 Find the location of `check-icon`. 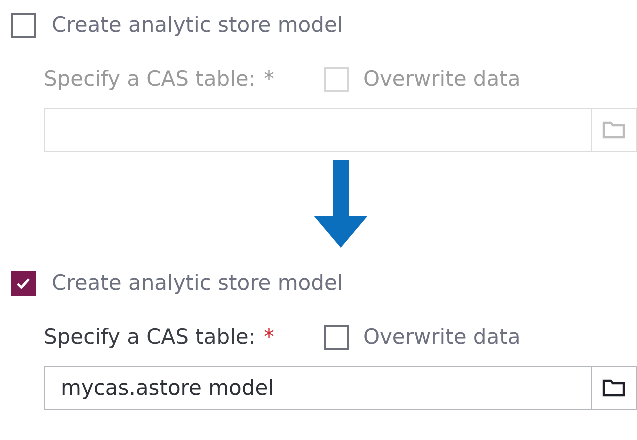

check-icon is located at coordinates (23, 283).